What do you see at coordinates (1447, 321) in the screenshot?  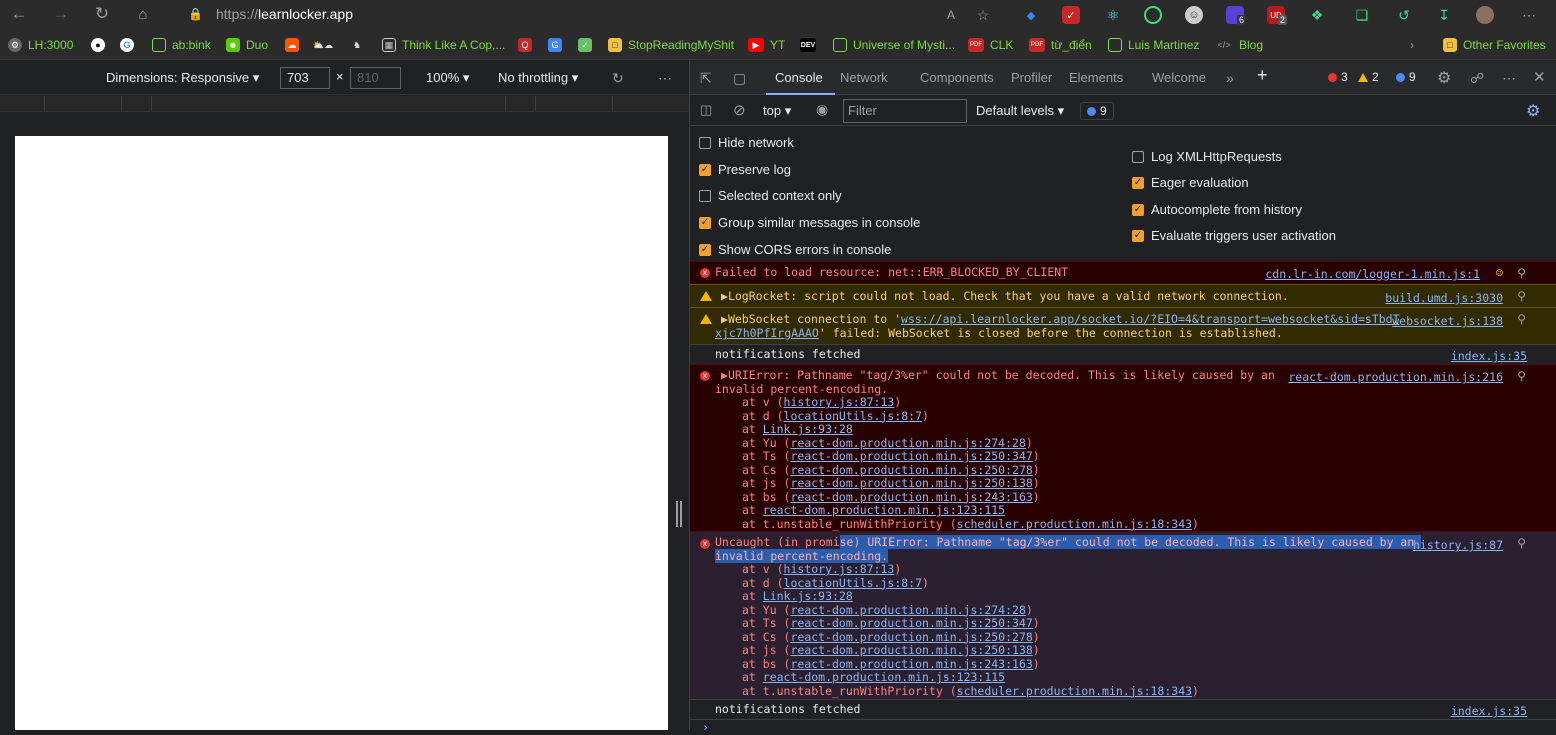 I see `source-link: websocket.js:138` at bounding box center [1447, 321].